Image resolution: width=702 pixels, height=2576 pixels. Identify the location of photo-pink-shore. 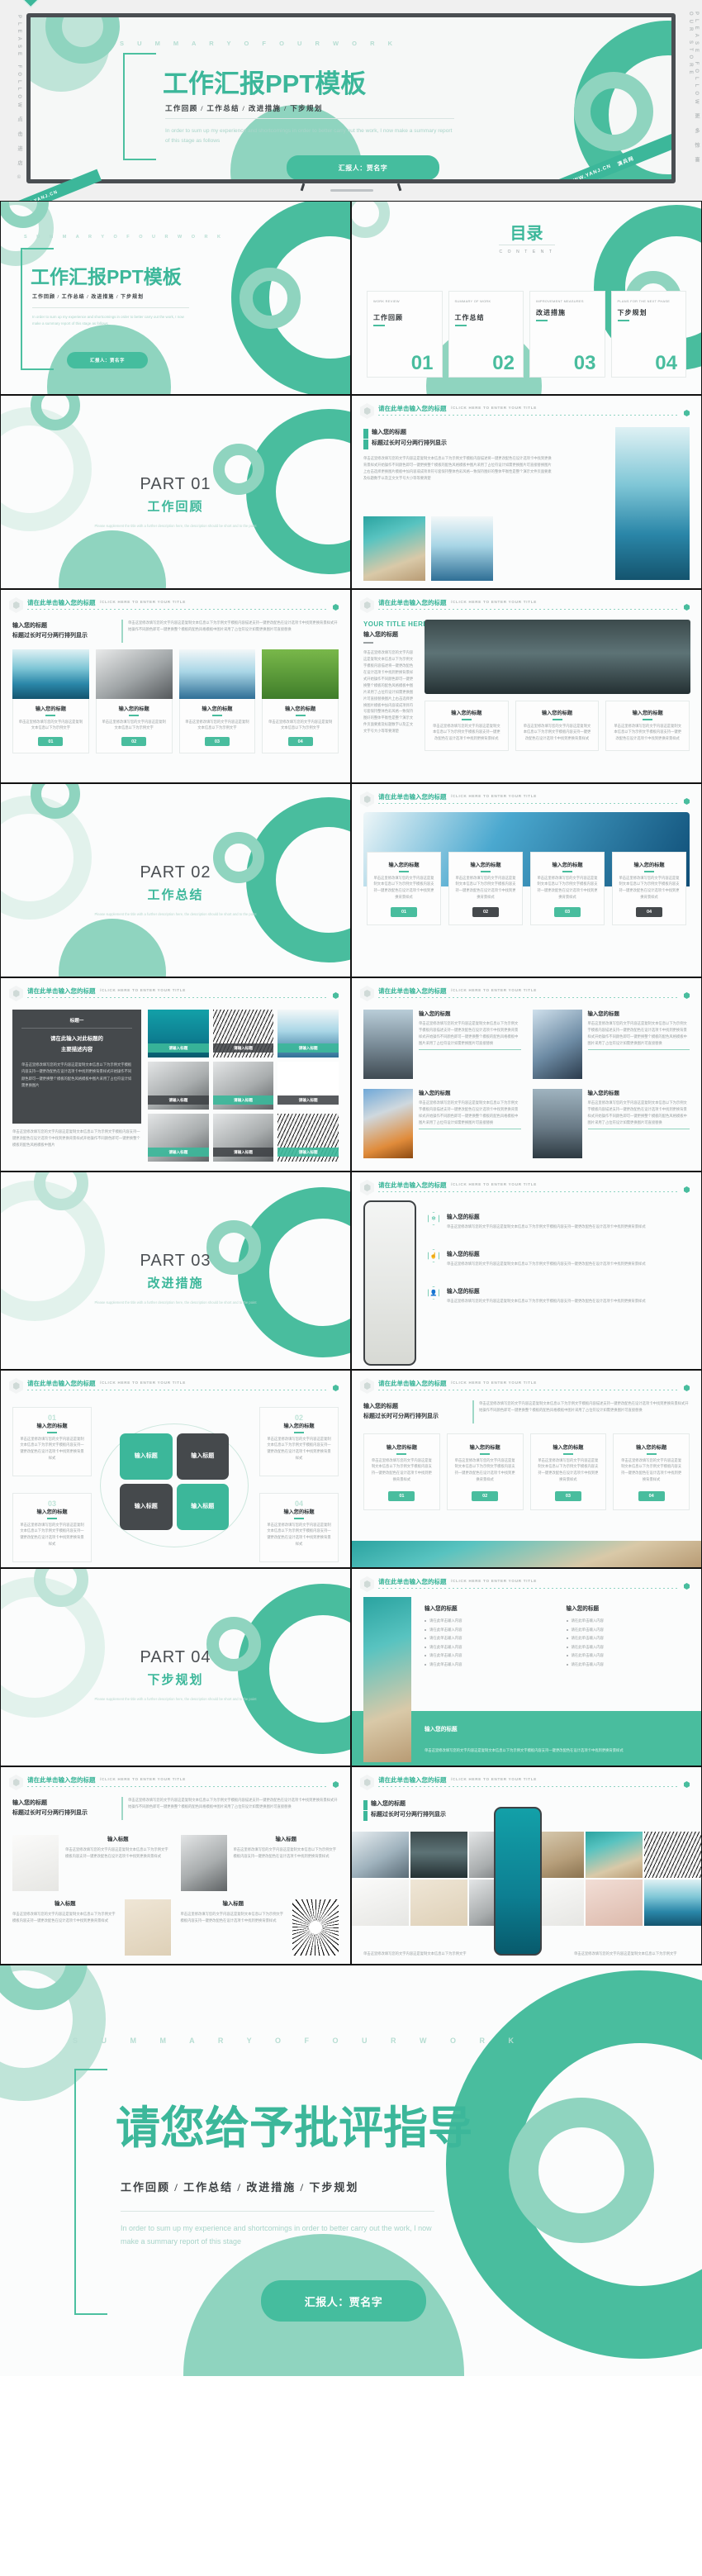
(614, 1903).